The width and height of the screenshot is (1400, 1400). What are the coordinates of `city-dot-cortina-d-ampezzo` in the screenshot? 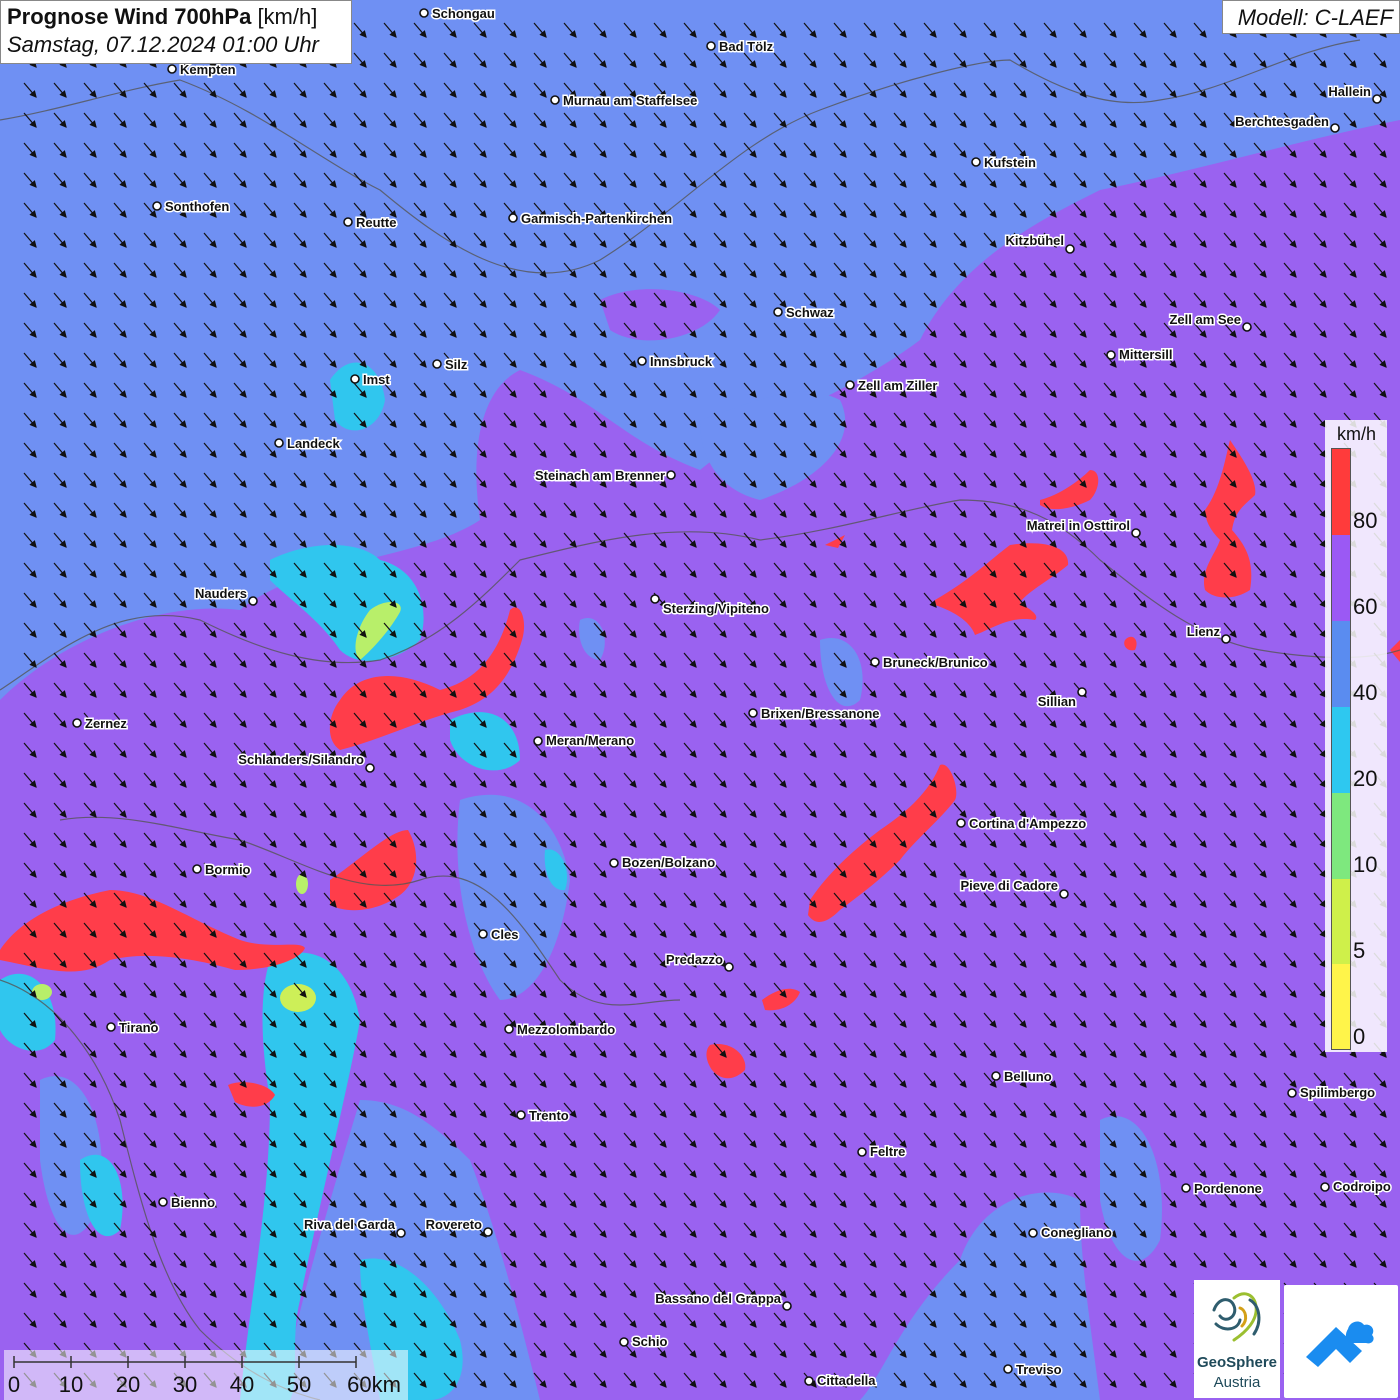 It's located at (961, 823).